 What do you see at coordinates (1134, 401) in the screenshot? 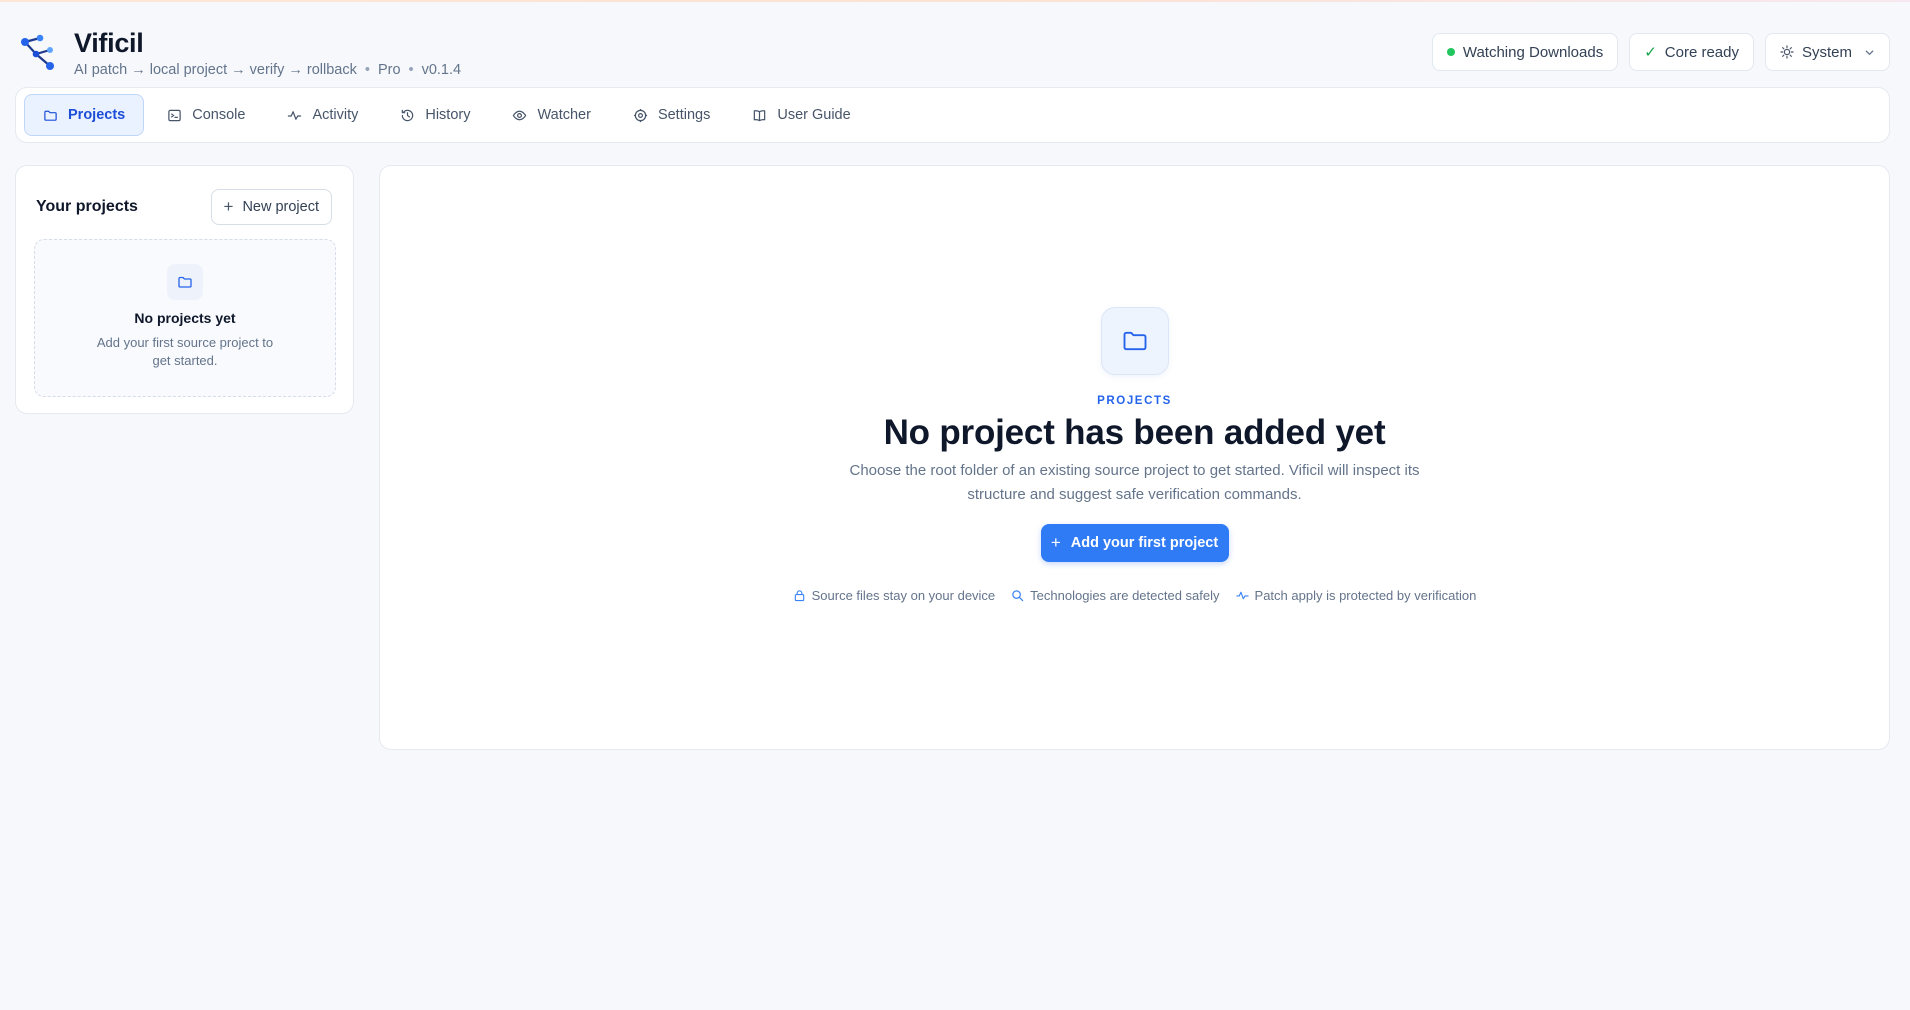
I see `section-eyebrow: PROJECTS` at bounding box center [1134, 401].